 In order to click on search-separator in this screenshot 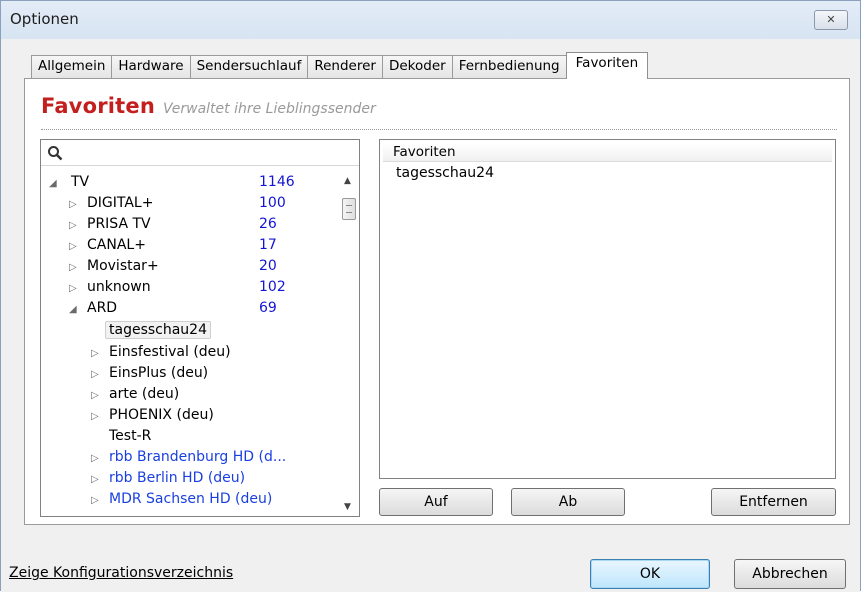, I will do `click(200, 165)`.